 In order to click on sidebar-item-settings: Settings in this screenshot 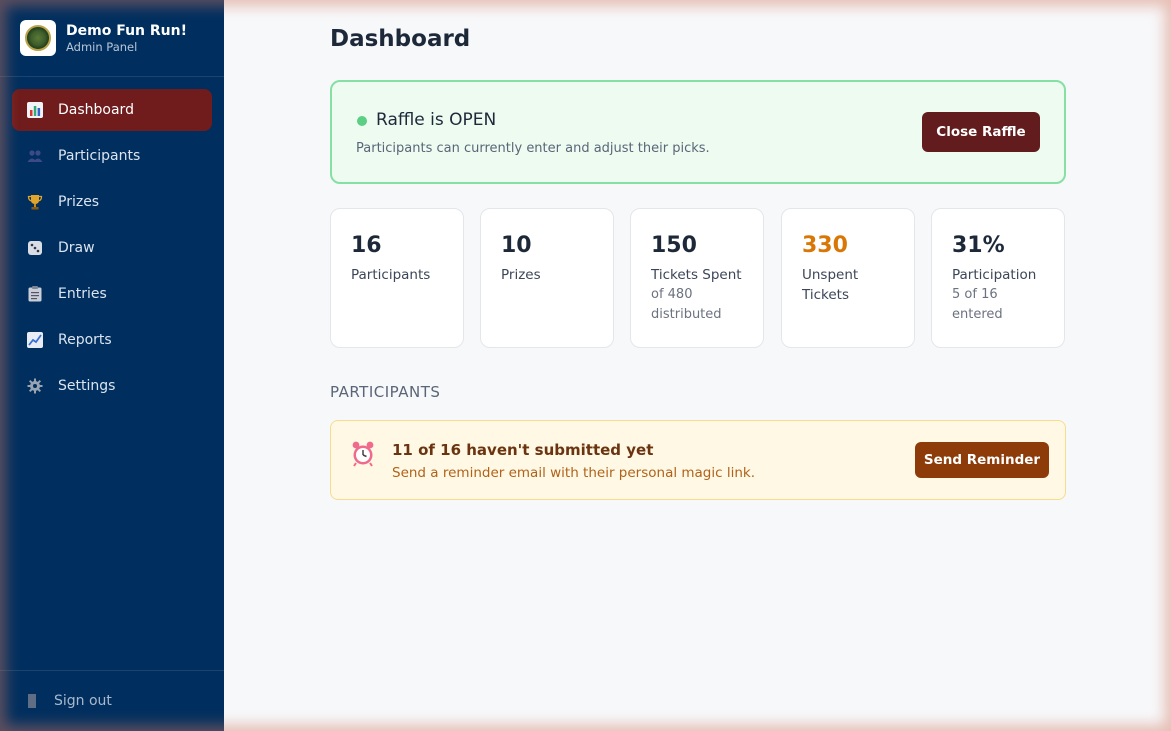, I will do `click(112, 386)`.